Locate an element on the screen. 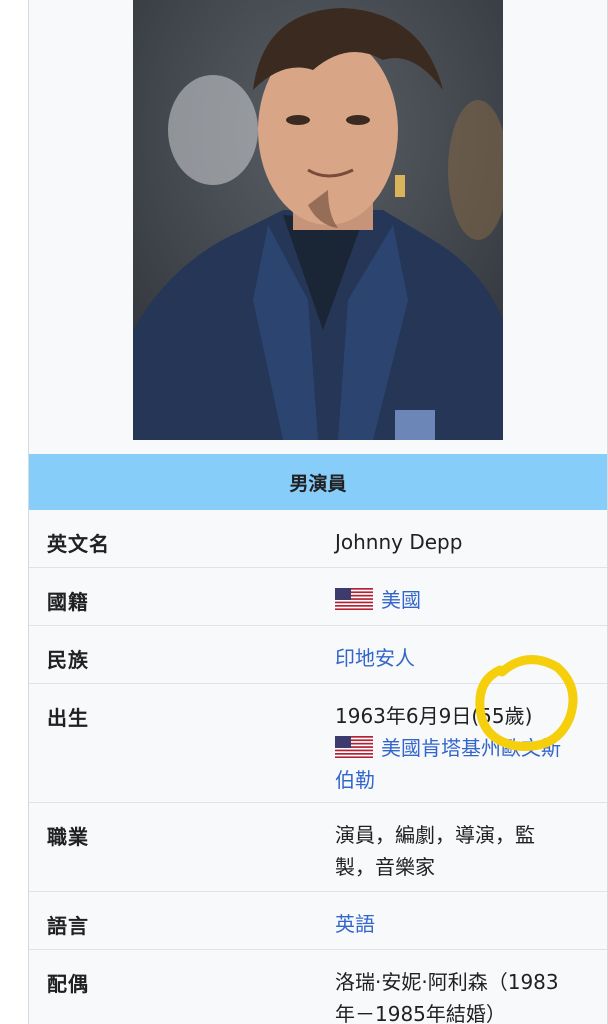 The height and width of the screenshot is (1024, 608). birth-place-link: 美國肯塔基州歐文斯 is located at coordinates (471, 748).